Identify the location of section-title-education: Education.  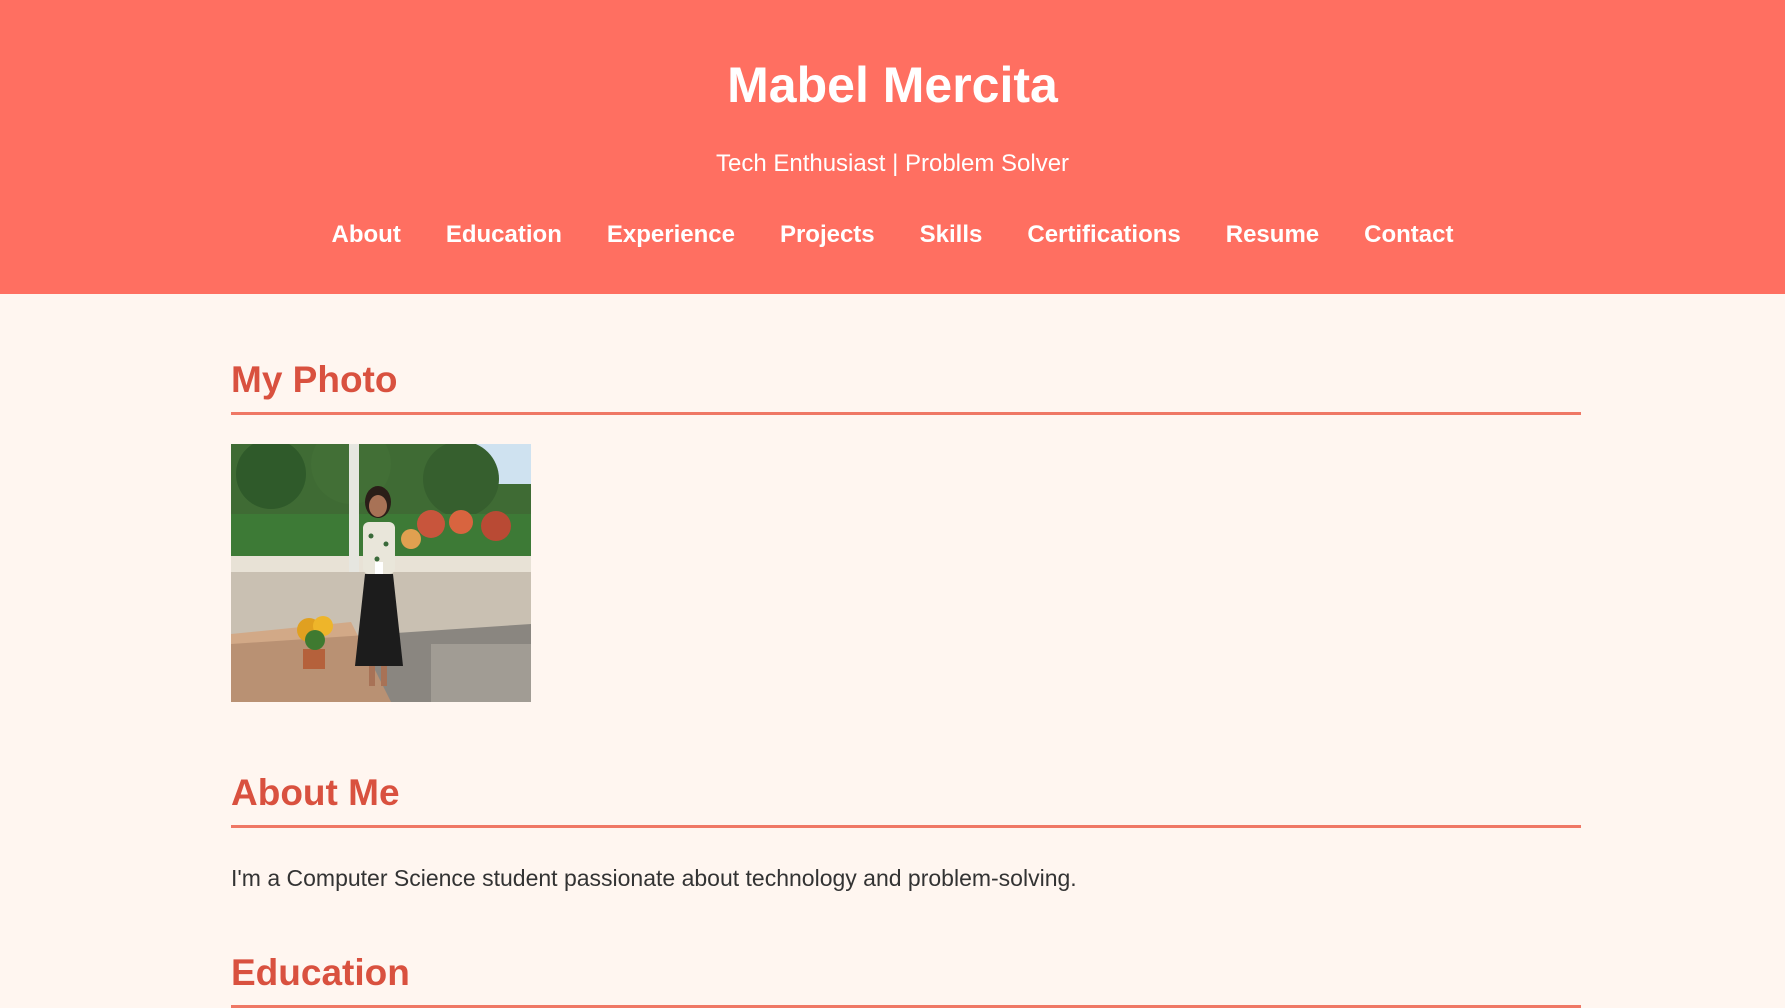
(906, 979).